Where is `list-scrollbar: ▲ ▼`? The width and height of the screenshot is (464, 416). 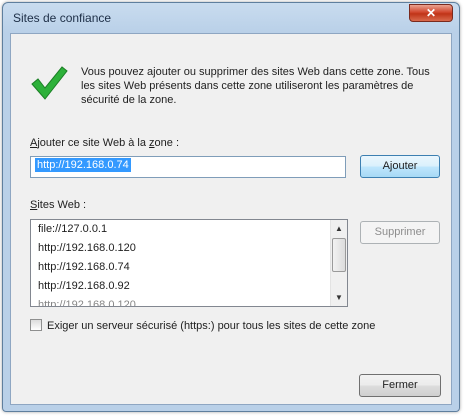
list-scrollbar: ▲ ▼ is located at coordinates (338, 263).